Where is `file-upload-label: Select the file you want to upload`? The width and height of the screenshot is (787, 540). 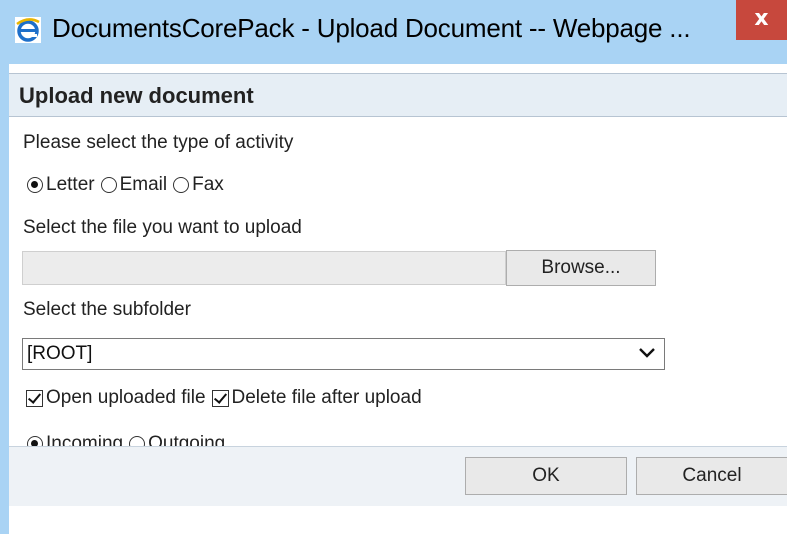 file-upload-label: Select the file you want to upload is located at coordinates (162, 227).